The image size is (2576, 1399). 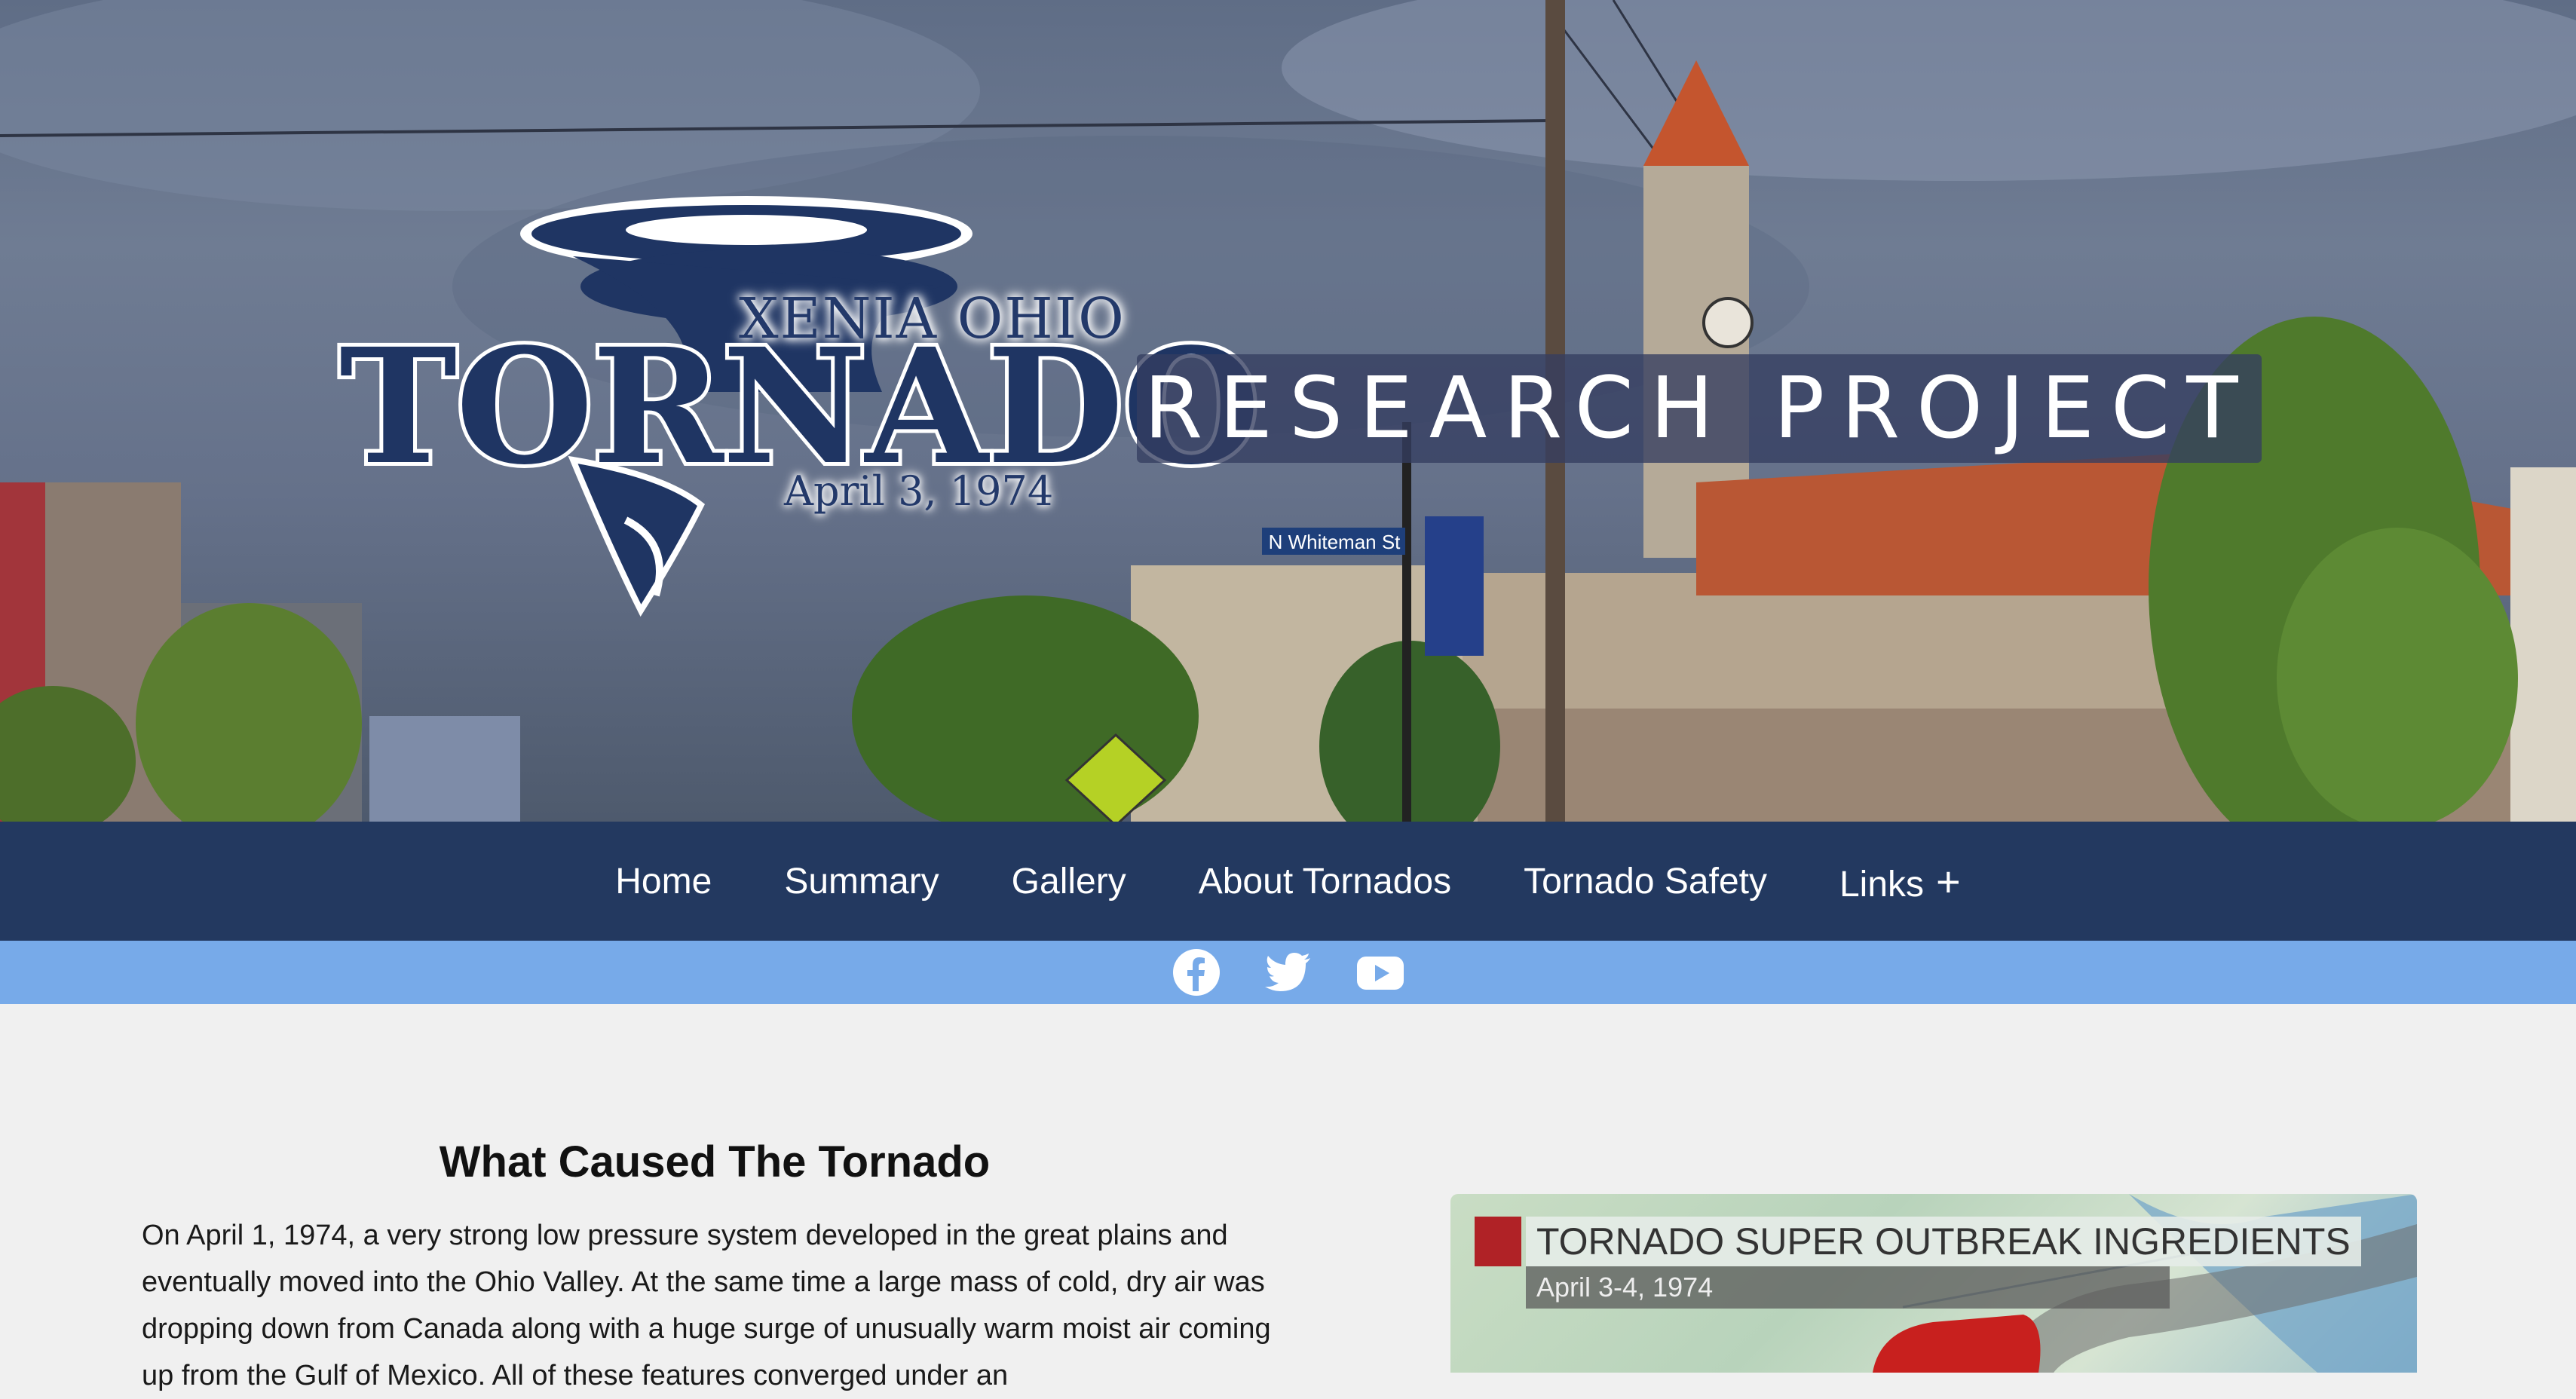 I want to click on research-project-banner: RESEARCH PROJECT, so click(x=1699, y=408).